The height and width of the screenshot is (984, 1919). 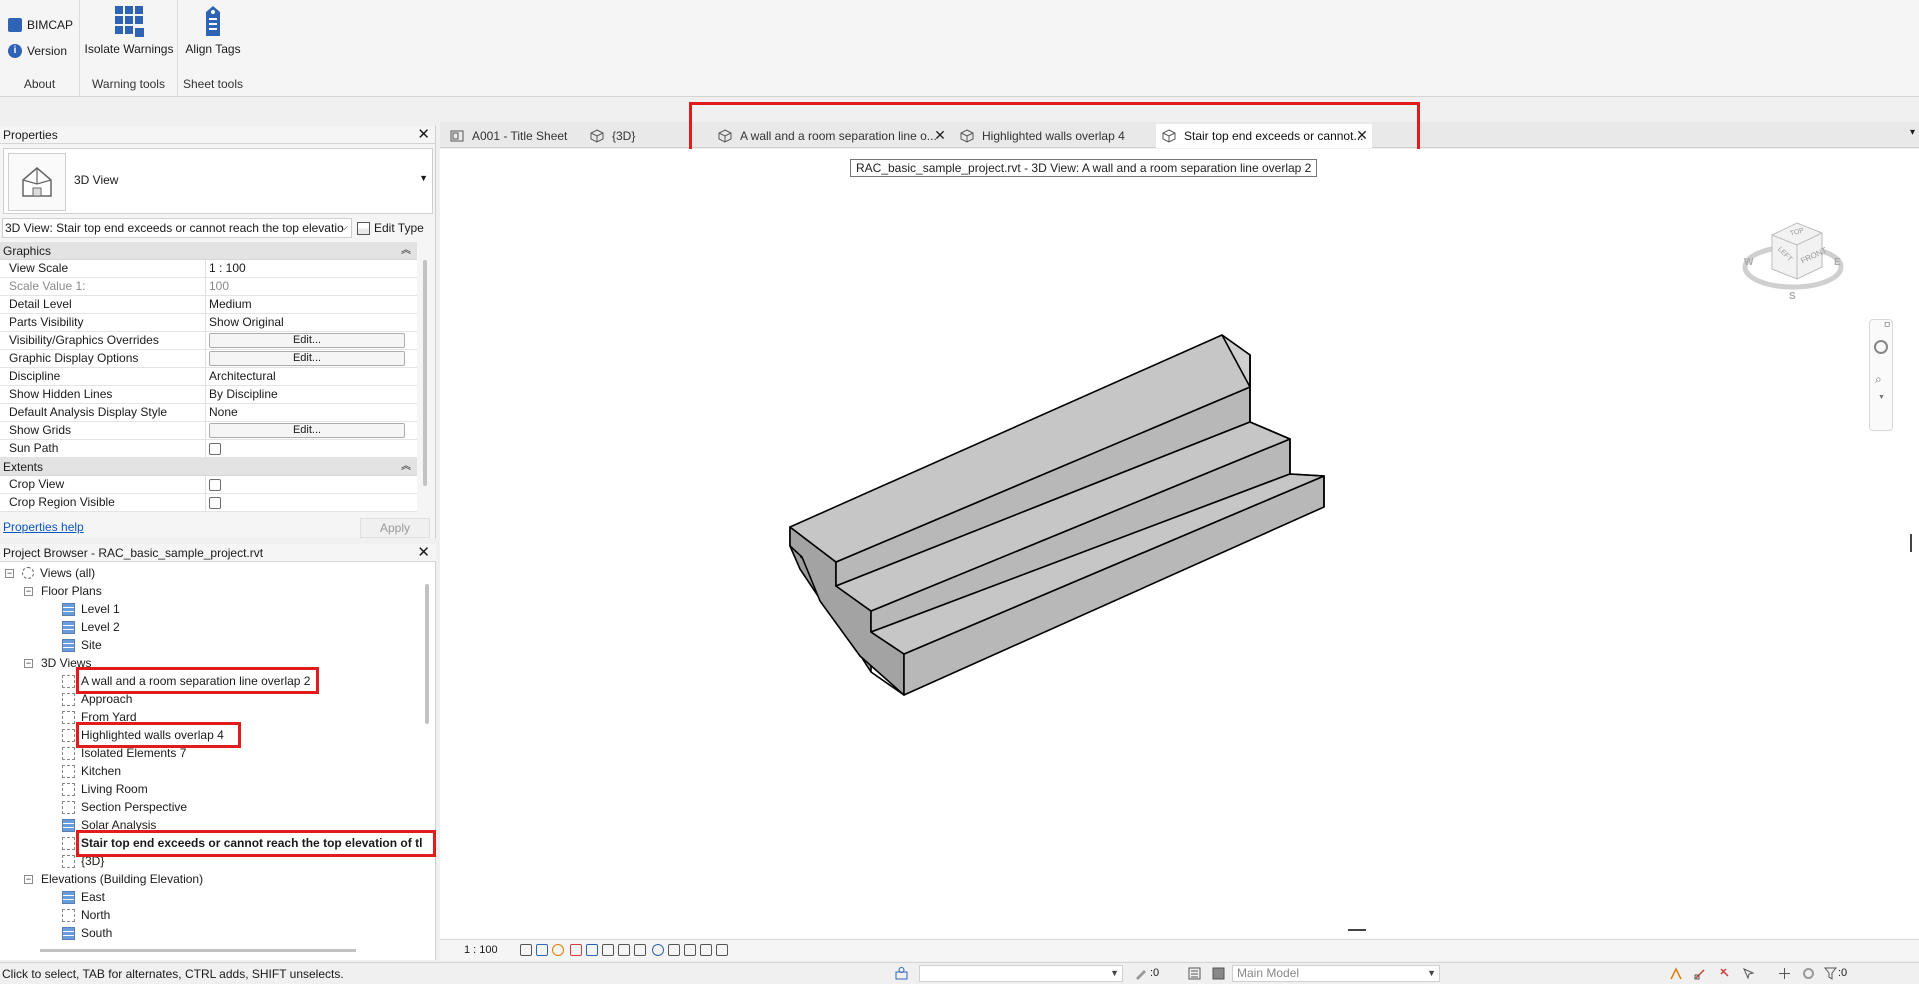 I want to click on detail-level-icon, so click(x=526, y=950).